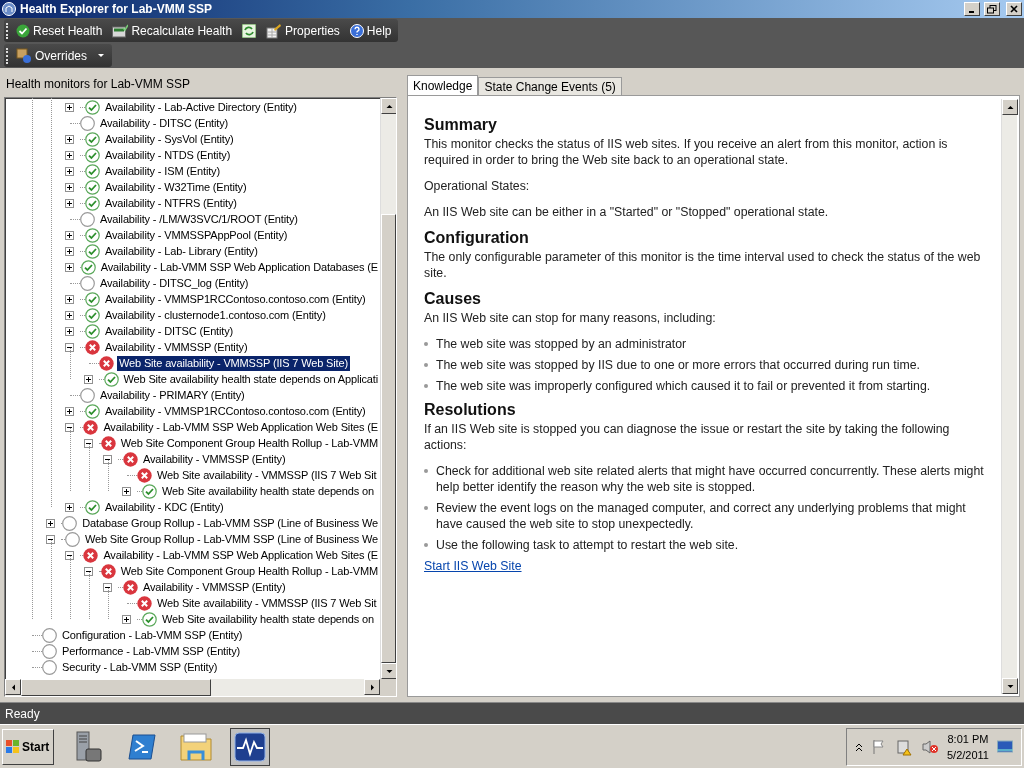 The height and width of the screenshot is (768, 1024). What do you see at coordinates (59, 30) in the screenshot?
I see `toolbar-button: Reset Health` at bounding box center [59, 30].